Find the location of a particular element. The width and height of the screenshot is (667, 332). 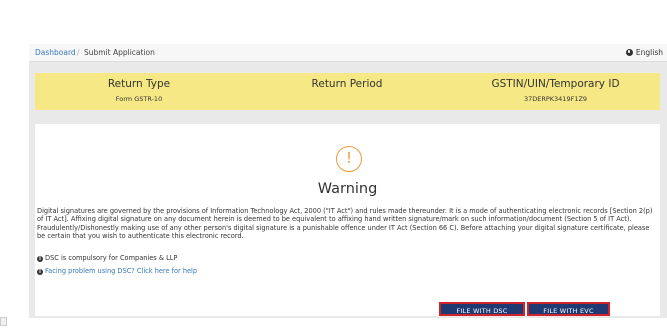

globe-icon is located at coordinates (629, 52).